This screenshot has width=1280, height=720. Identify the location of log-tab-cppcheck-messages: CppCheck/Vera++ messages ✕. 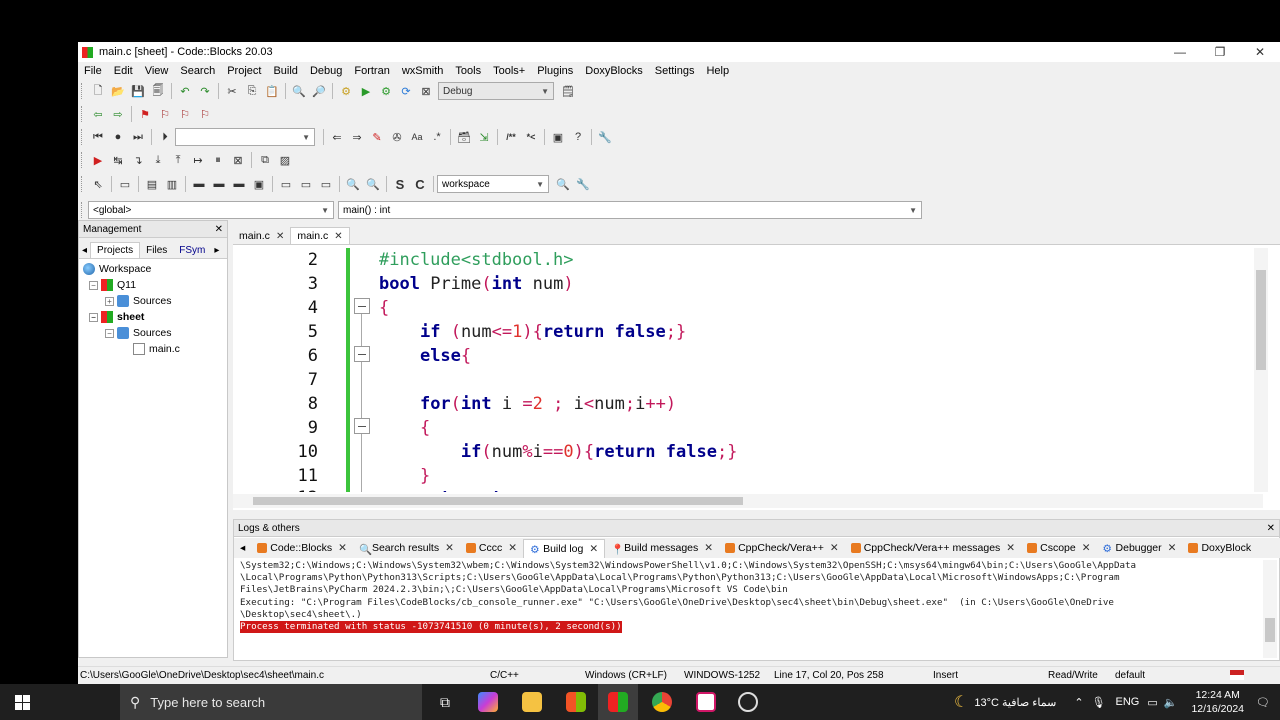
(933, 548).